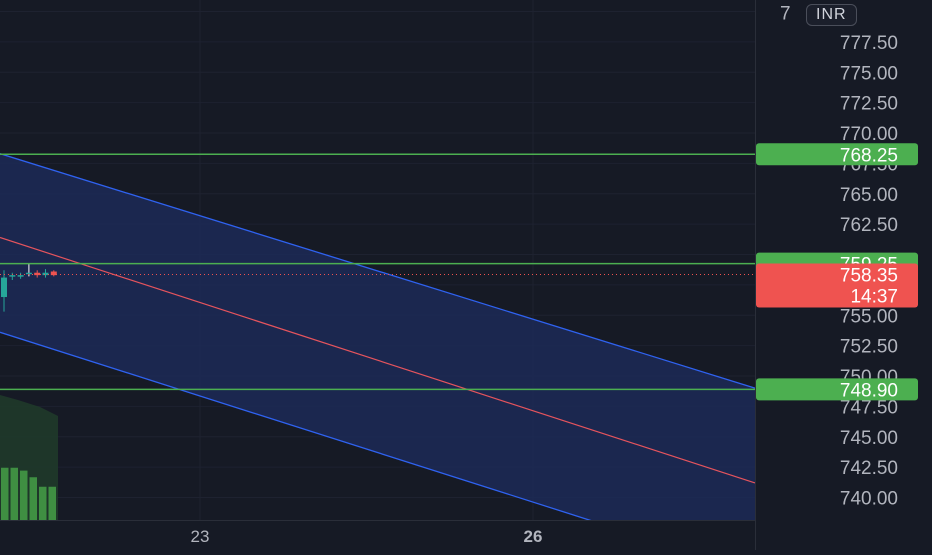  I want to click on last-price-tag-text: 758.35, so click(869, 276).